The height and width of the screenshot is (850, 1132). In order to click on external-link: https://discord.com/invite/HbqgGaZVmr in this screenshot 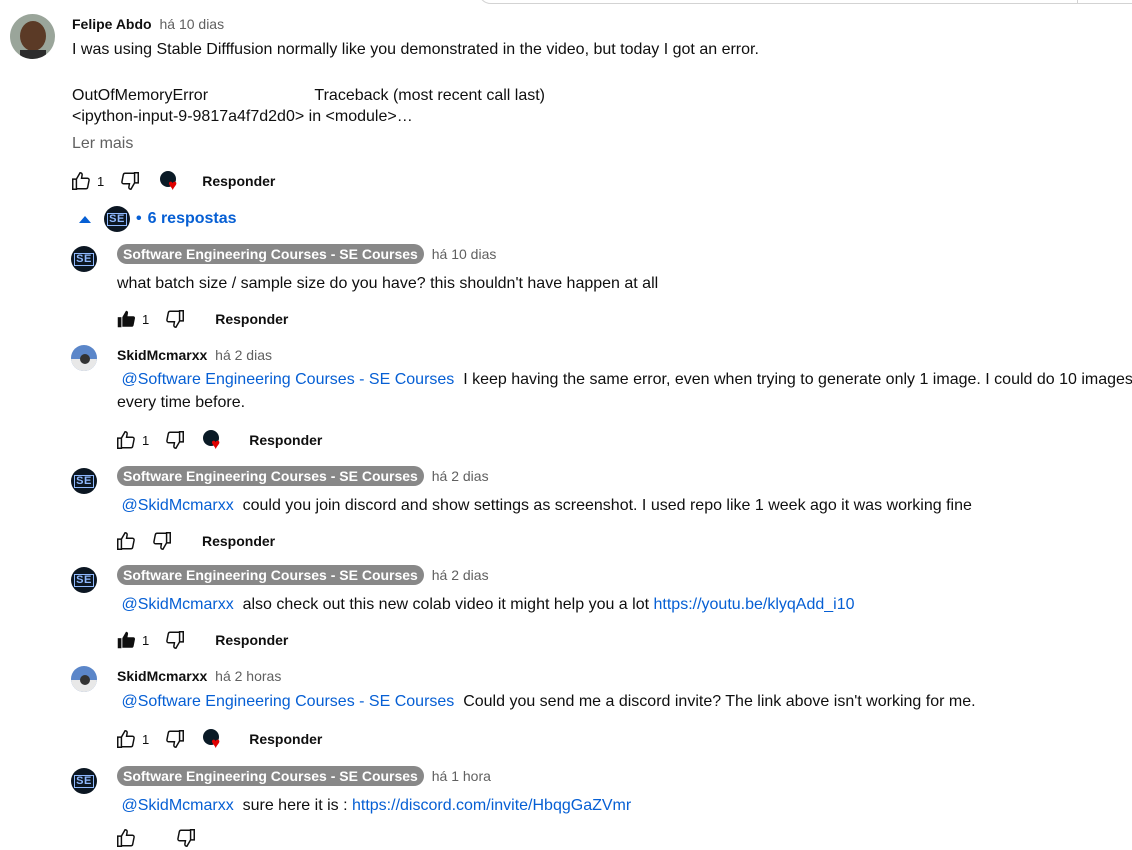, I will do `click(491, 805)`.